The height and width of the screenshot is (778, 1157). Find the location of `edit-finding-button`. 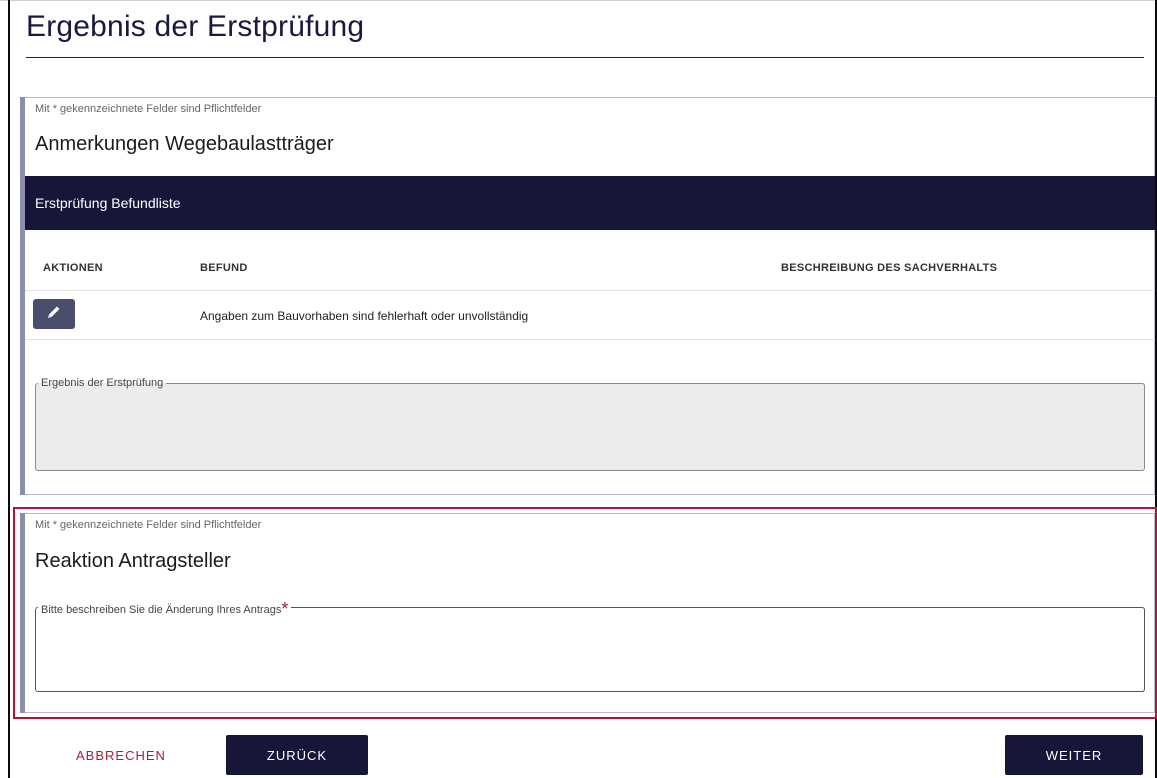

edit-finding-button is located at coordinates (54, 314).